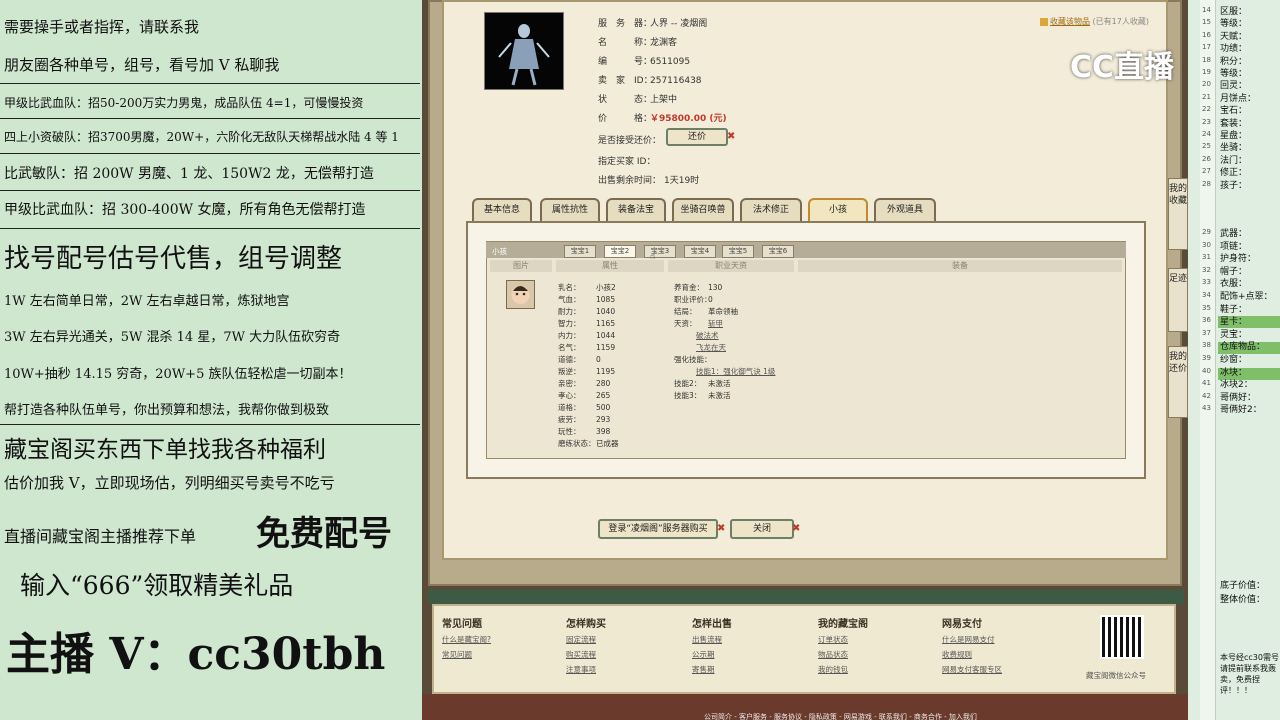 This screenshot has height=720, width=1280. What do you see at coordinates (1233, 282) in the screenshot?
I see `sheet-cell: 衣服：` at bounding box center [1233, 282].